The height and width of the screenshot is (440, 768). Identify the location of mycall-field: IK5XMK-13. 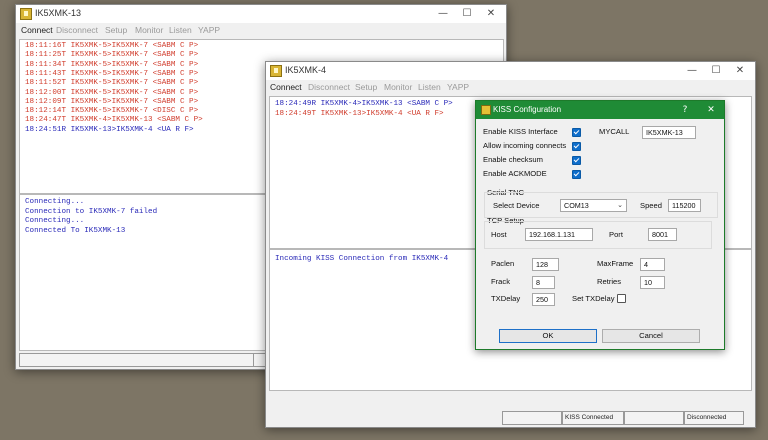
(669, 132).